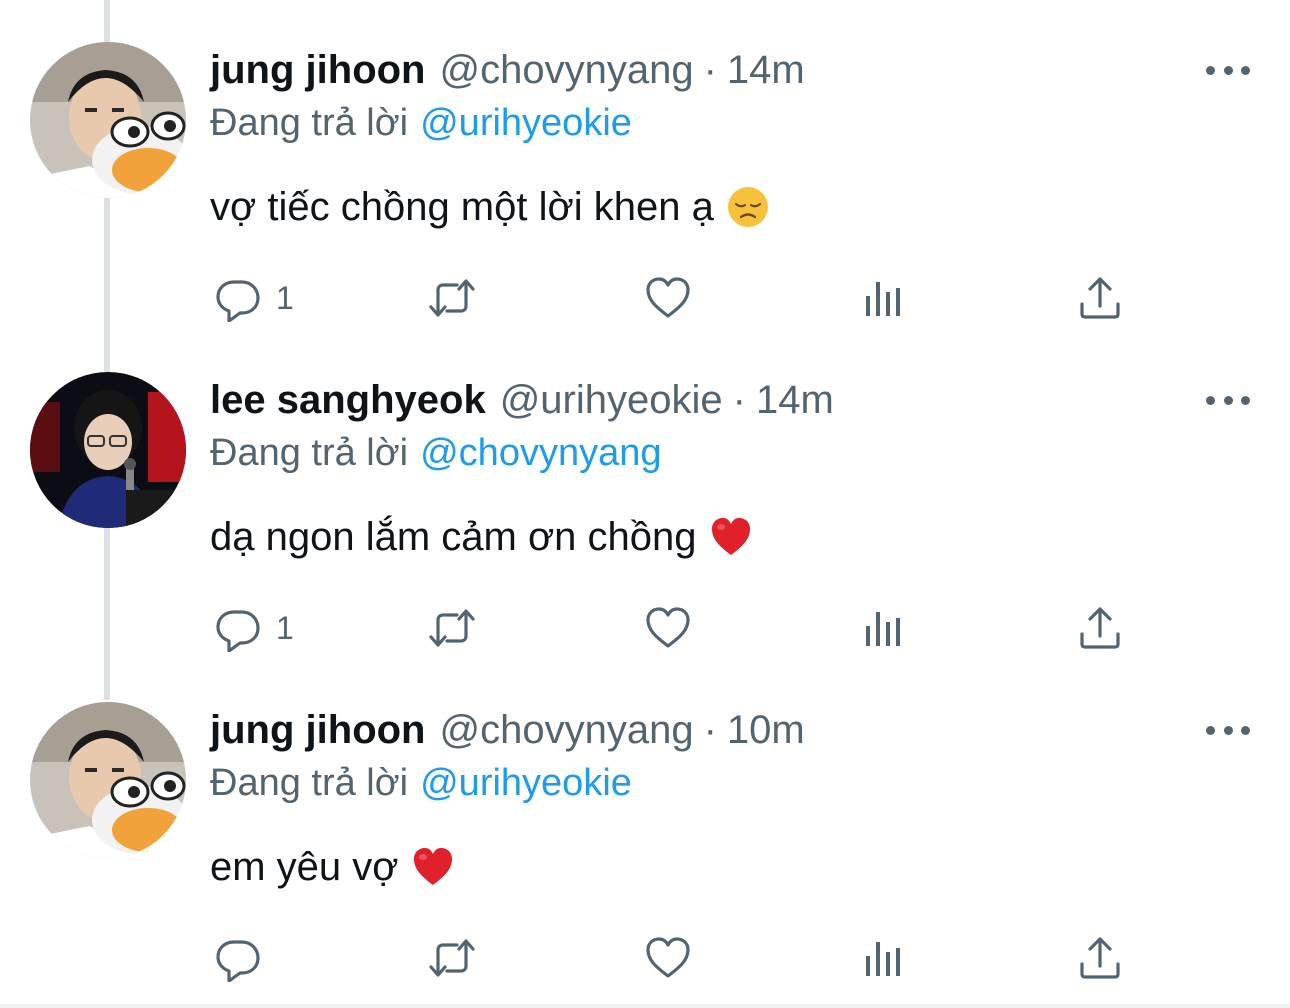  I want to click on tweet-text-content: vợ tiếc chồng một lời khen ạ, so click(462, 207).